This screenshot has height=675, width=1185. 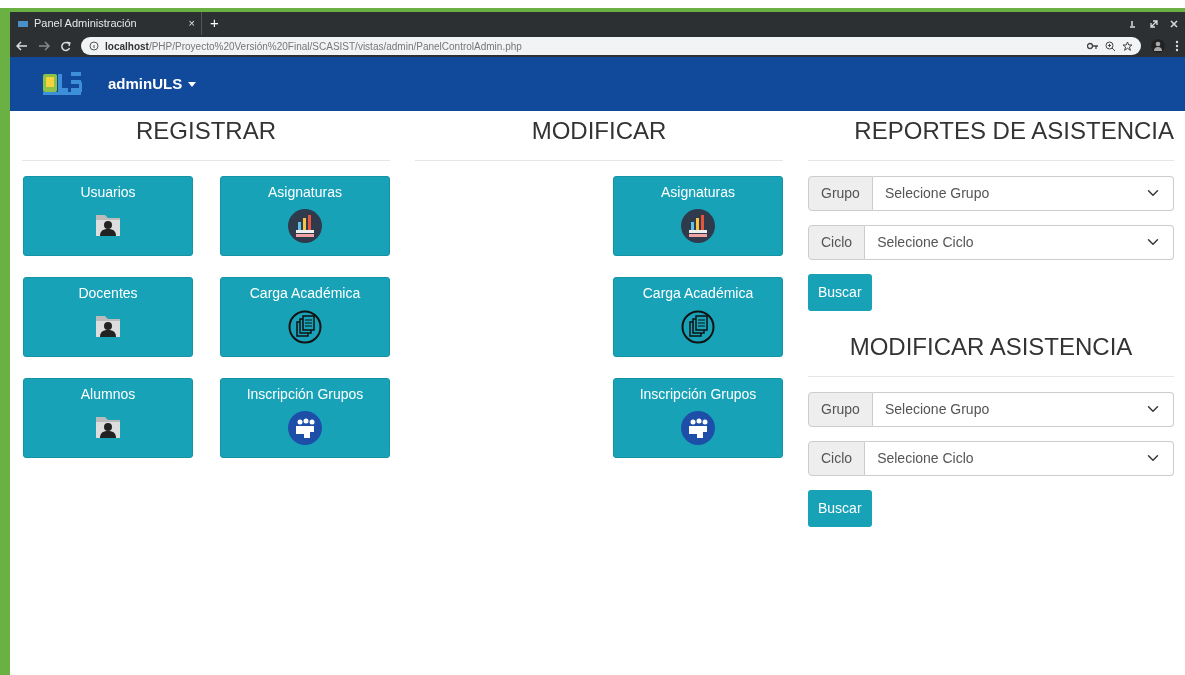 What do you see at coordinates (62, 84) in the screenshot?
I see `logo-icon` at bounding box center [62, 84].